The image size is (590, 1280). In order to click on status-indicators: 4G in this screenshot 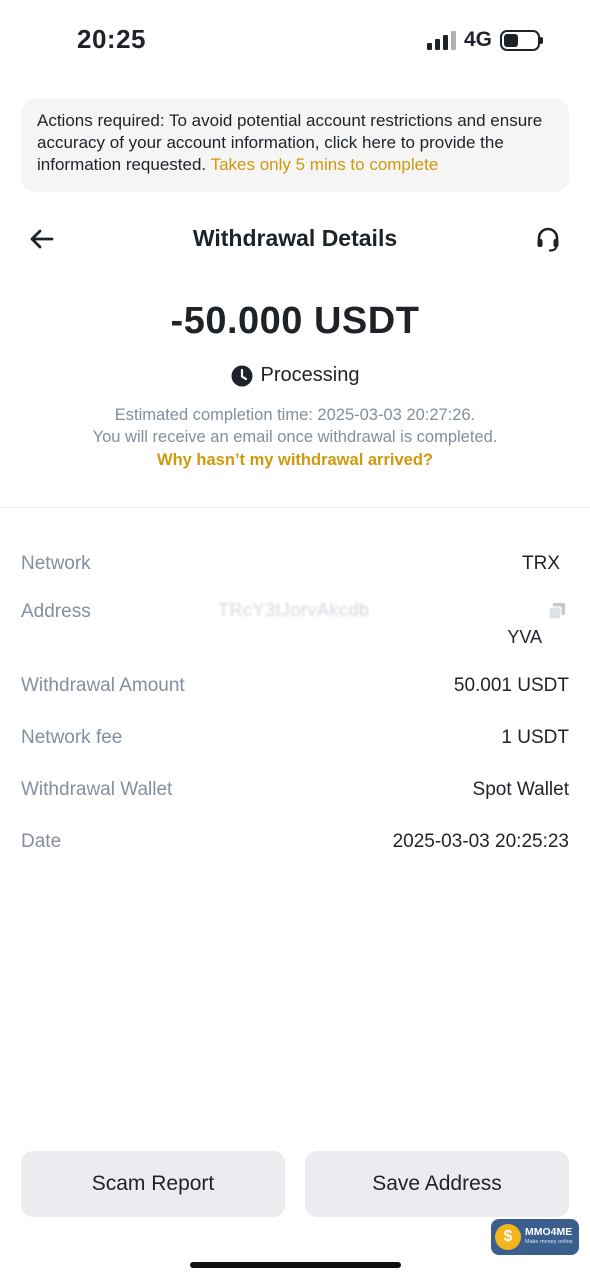, I will do `click(484, 40)`.